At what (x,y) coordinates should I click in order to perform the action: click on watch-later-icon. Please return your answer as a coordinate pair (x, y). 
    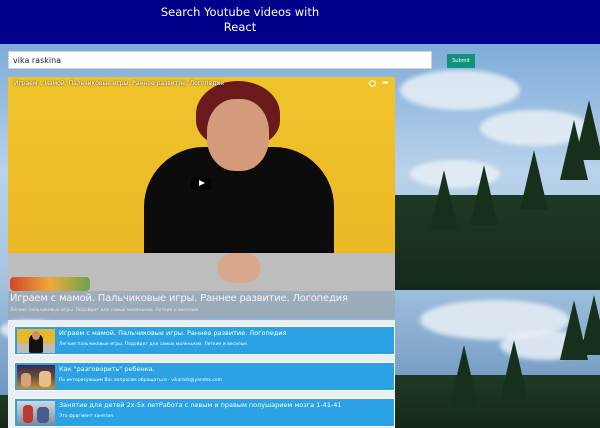
    Looking at the image, I should click on (372, 83).